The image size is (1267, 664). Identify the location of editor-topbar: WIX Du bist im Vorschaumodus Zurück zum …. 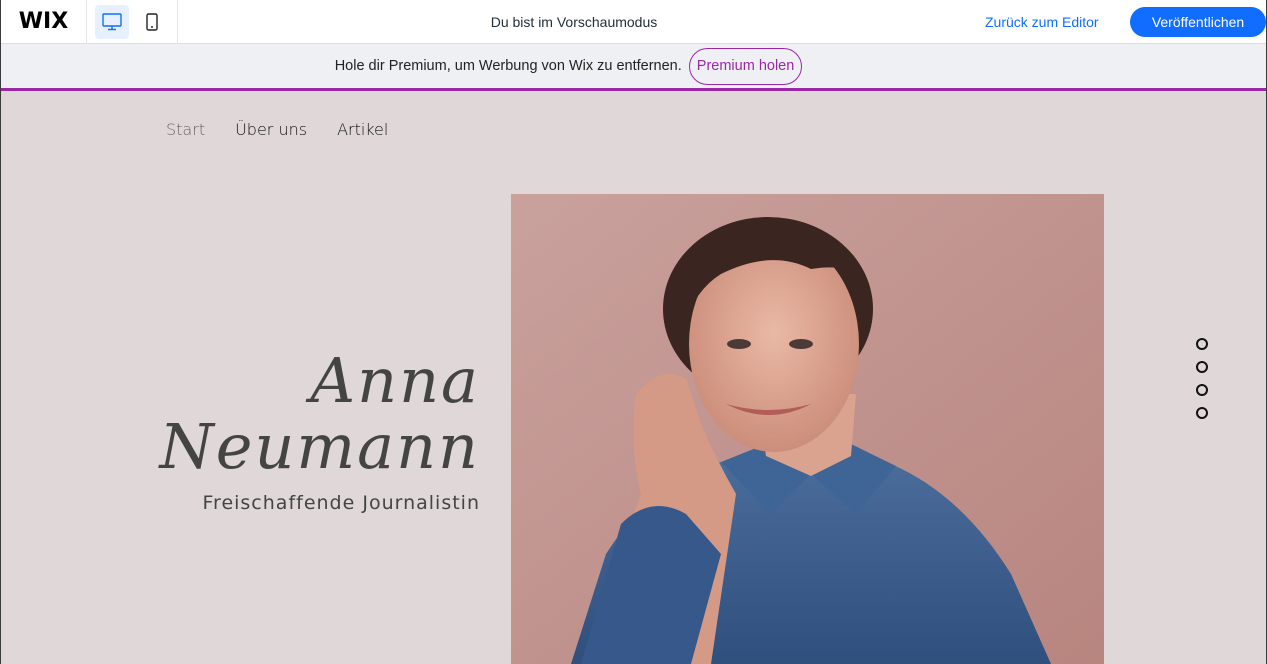
(633, 22).